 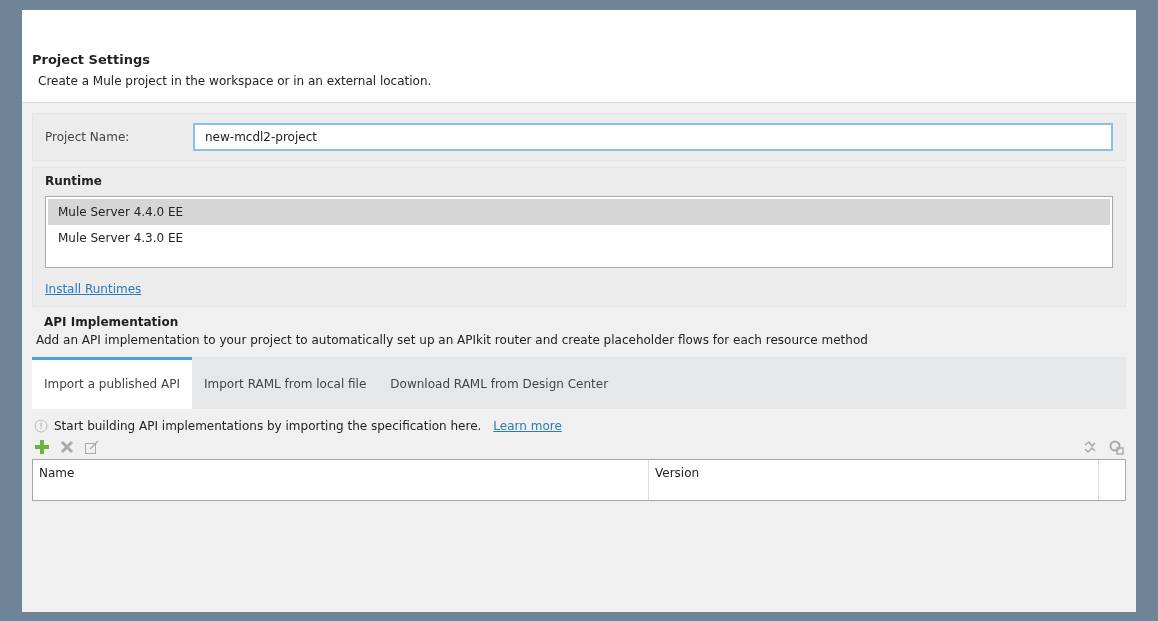 What do you see at coordinates (653, 136) in the screenshot?
I see `project-name-field: new-mcdl2-project` at bounding box center [653, 136].